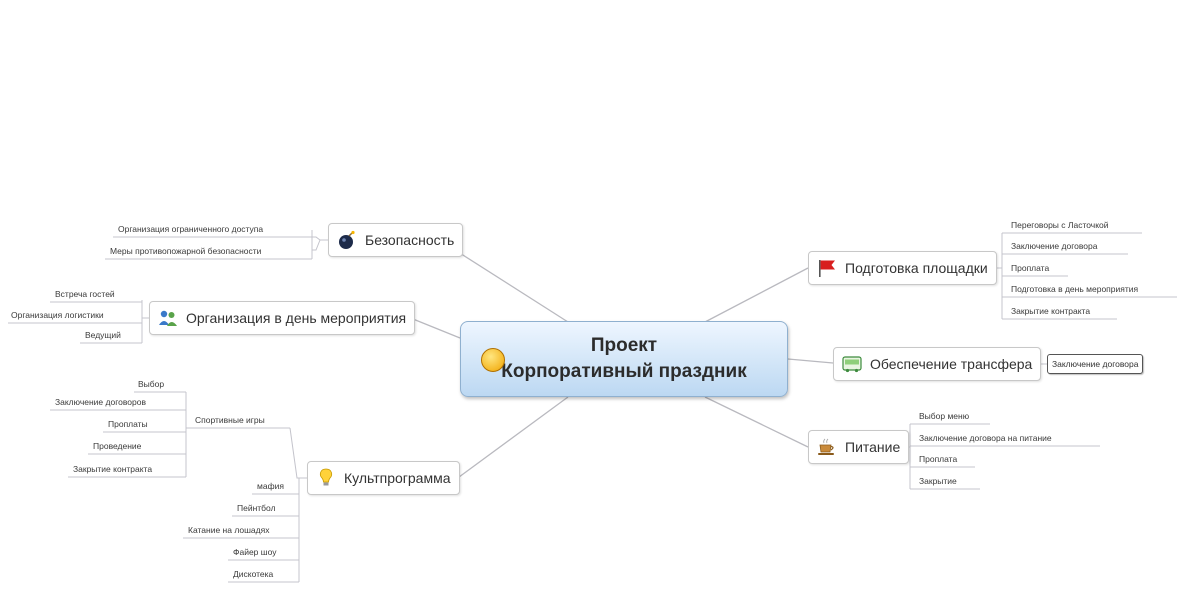 This screenshot has height=598, width=1177. Describe the element at coordinates (296, 318) in the screenshot. I see `branch-organizaciya-label: Организация в день мероприятия` at that location.